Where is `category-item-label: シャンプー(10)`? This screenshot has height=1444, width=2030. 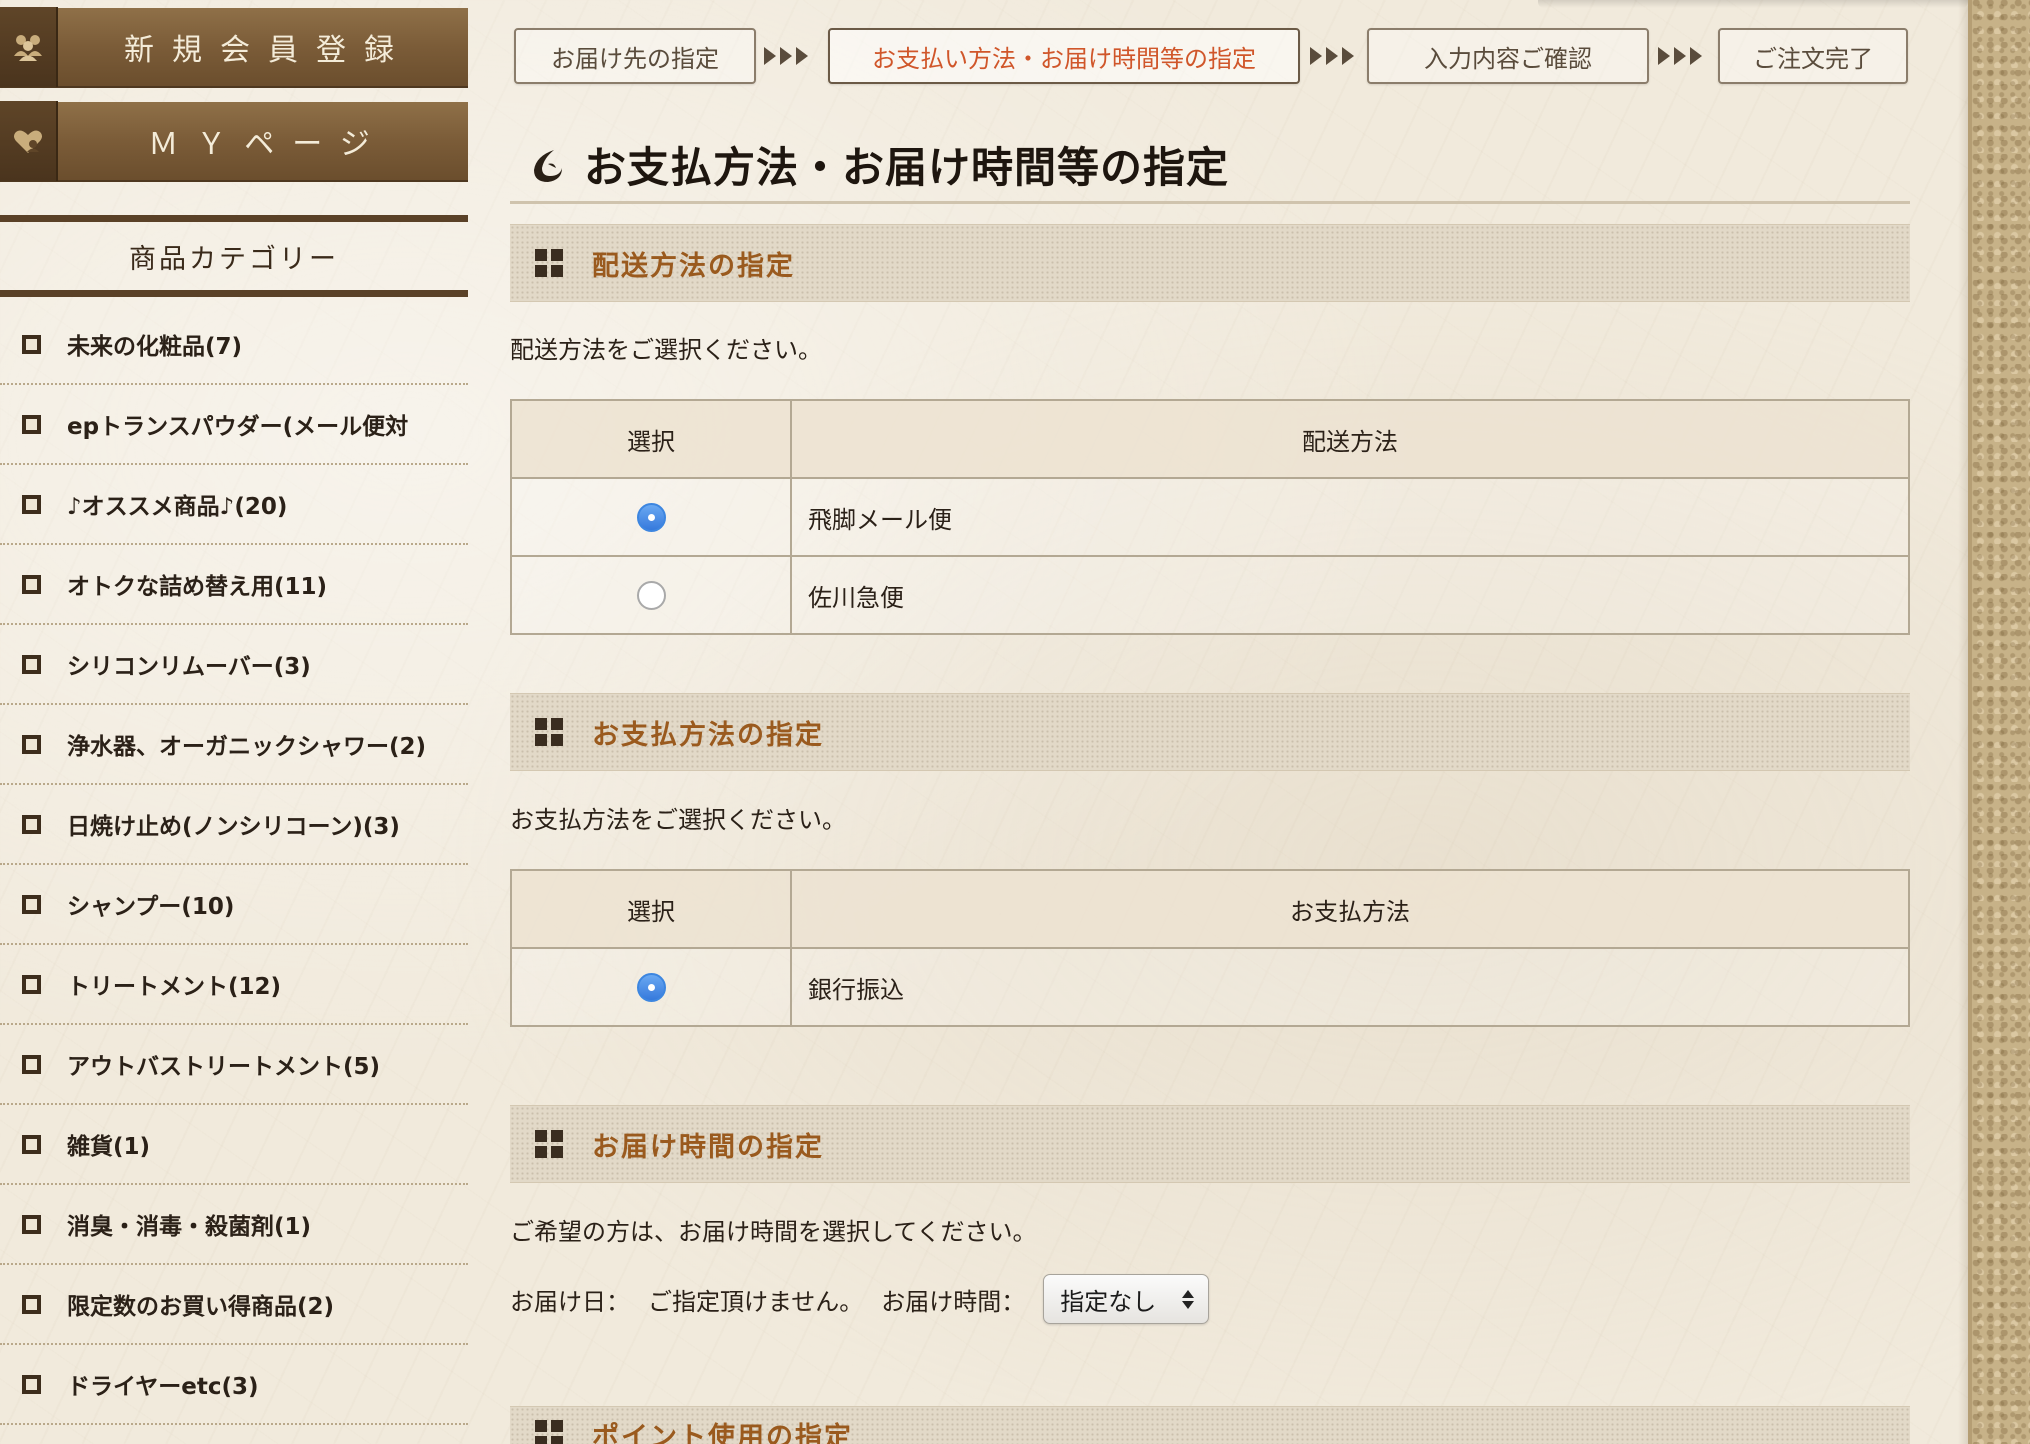 category-item-label: シャンプー(10) is located at coordinates (151, 907).